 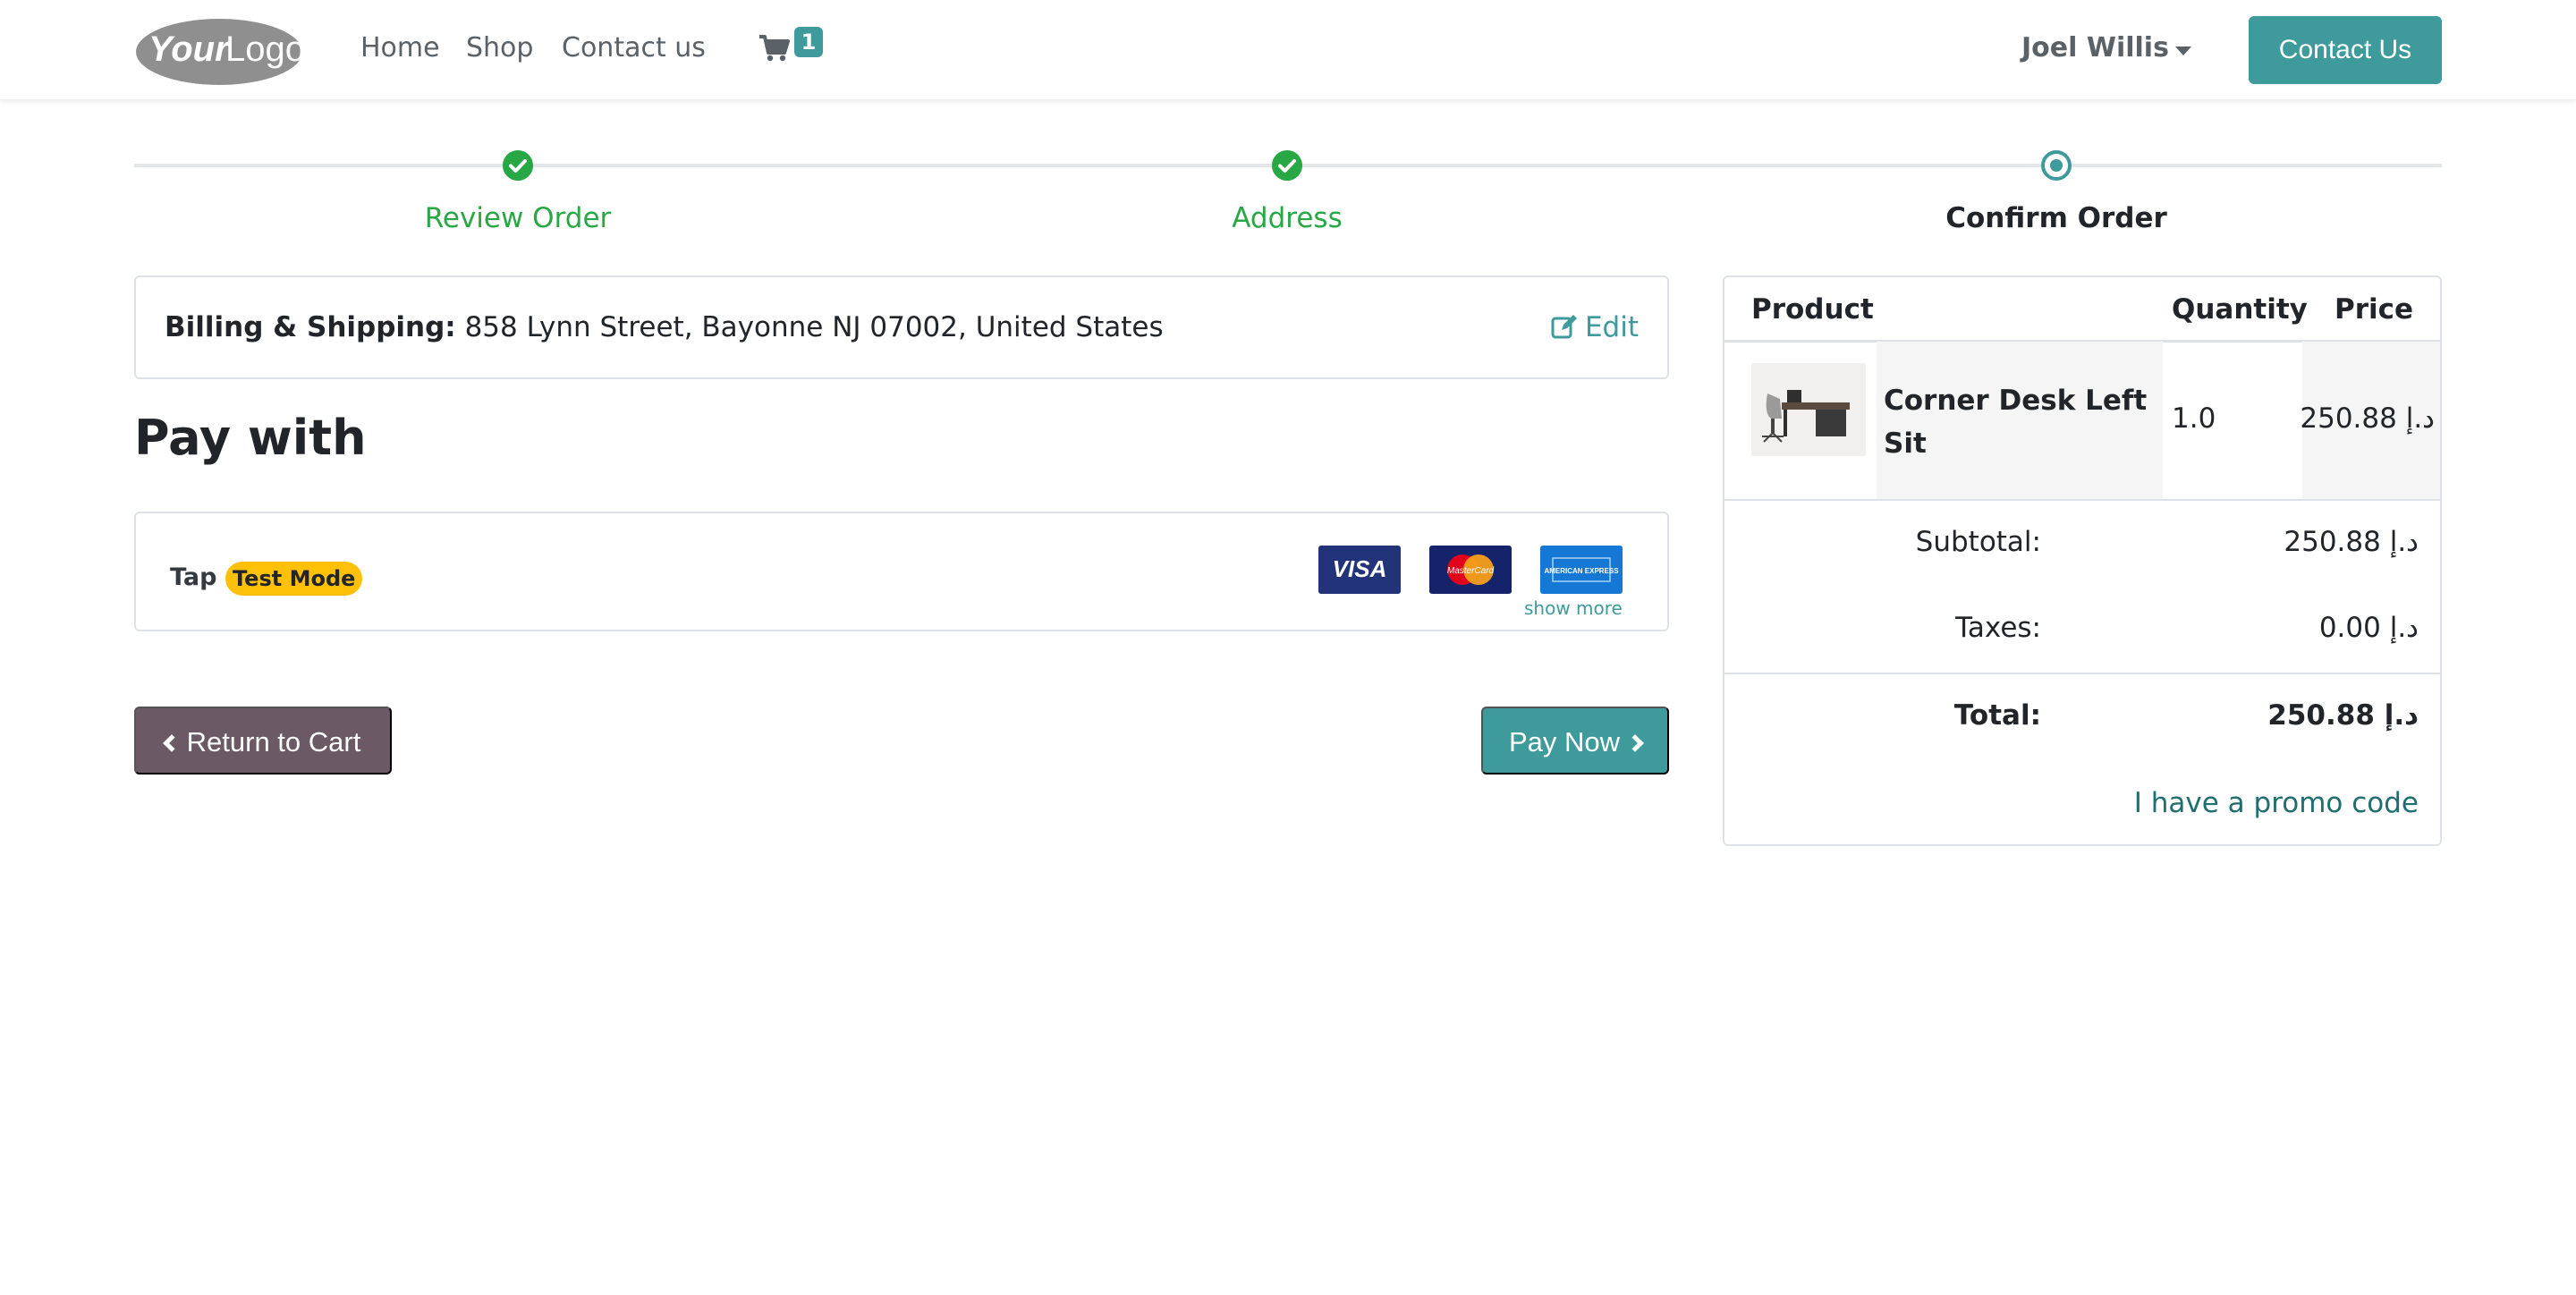 I want to click on user-menu-toggle: Joel Willis, so click(x=2095, y=48).